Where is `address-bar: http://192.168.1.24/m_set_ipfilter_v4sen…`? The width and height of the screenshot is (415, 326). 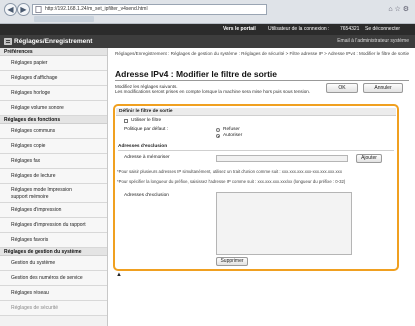 address-bar: http://192.168.1.24/m_set_ipfilter_v4sen… is located at coordinates (149, 9).